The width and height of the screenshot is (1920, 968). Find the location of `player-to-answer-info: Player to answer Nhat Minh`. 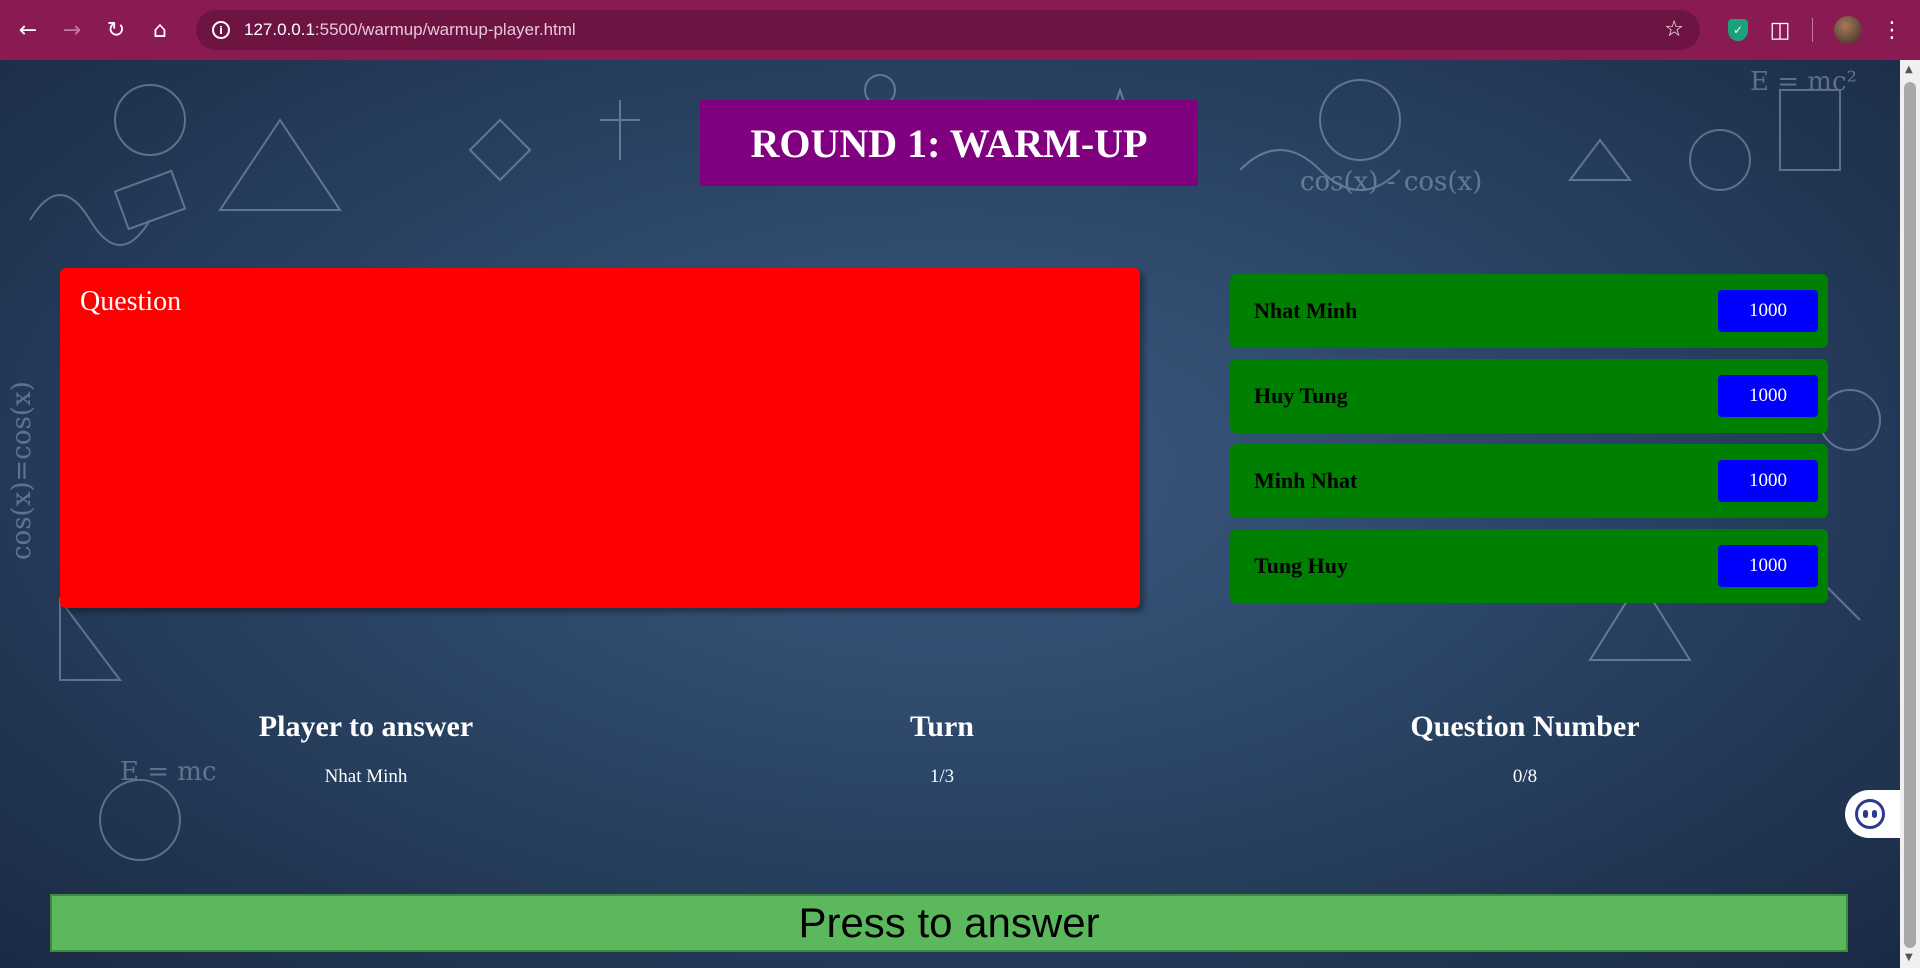

player-to-answer-info: Player to answer Nhat Minh is located at coordinates (366, 749).